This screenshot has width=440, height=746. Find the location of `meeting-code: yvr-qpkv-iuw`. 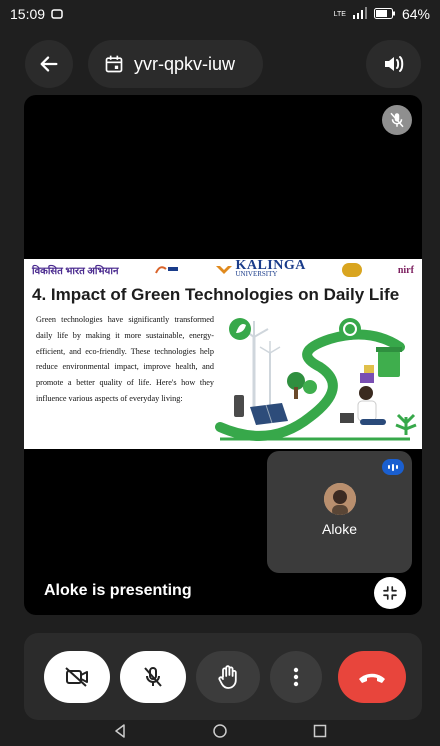

meeting-code: yvr-qpkv-iuw is located at coordinates (185, 63).